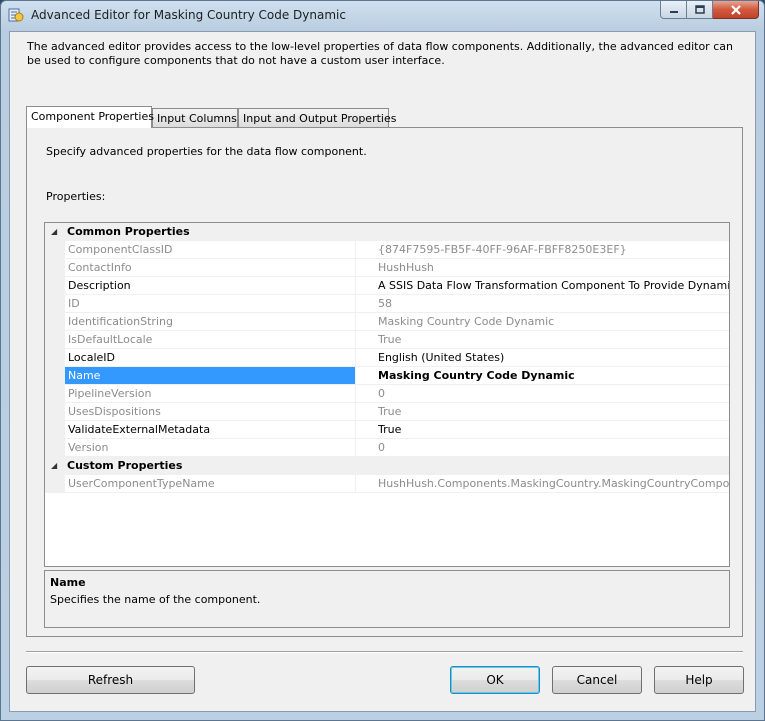  I want to click on property-row-contactinfo: ContactInfo HushHush, so click(387, 268).